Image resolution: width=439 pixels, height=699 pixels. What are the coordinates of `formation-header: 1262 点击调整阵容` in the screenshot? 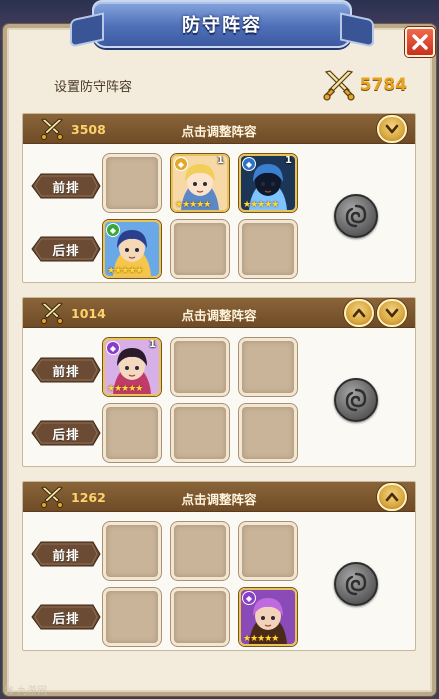 It's located at (219, 497).